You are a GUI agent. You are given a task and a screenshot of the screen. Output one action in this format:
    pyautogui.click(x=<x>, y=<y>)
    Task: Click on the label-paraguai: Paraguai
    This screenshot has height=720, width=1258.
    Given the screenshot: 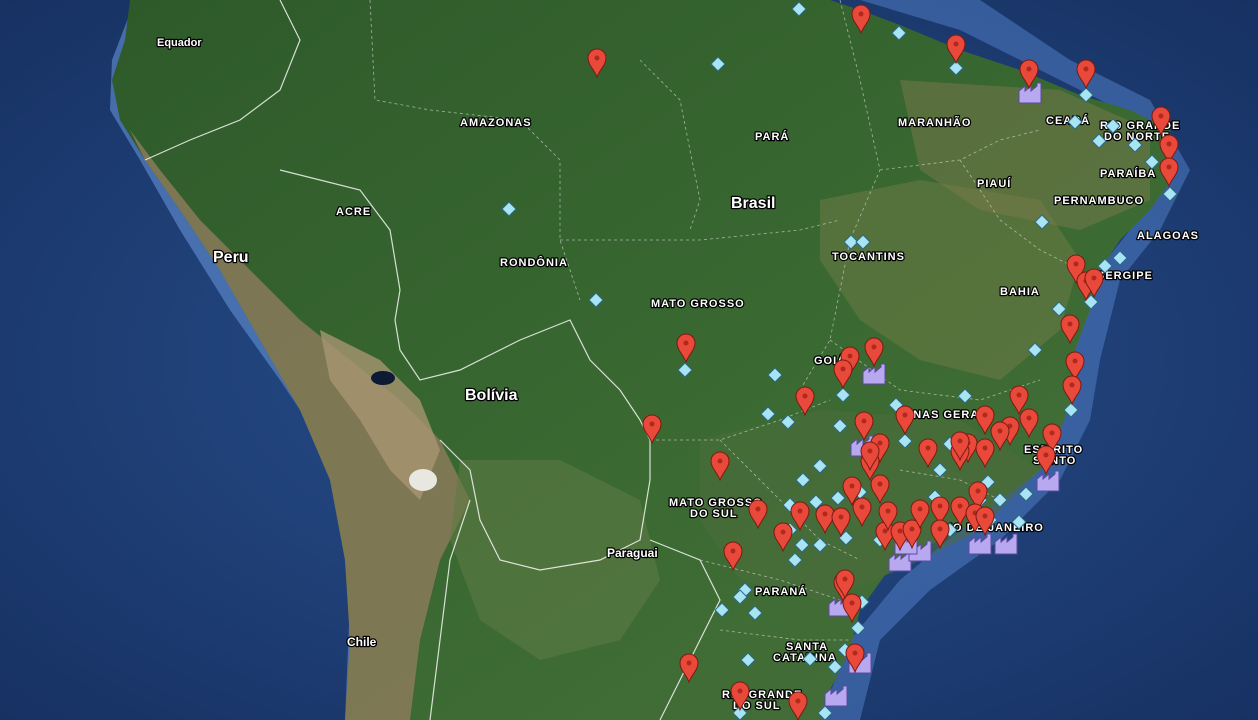 What is the action you would take?
    pyautogui.click(x=632, y=553)
    